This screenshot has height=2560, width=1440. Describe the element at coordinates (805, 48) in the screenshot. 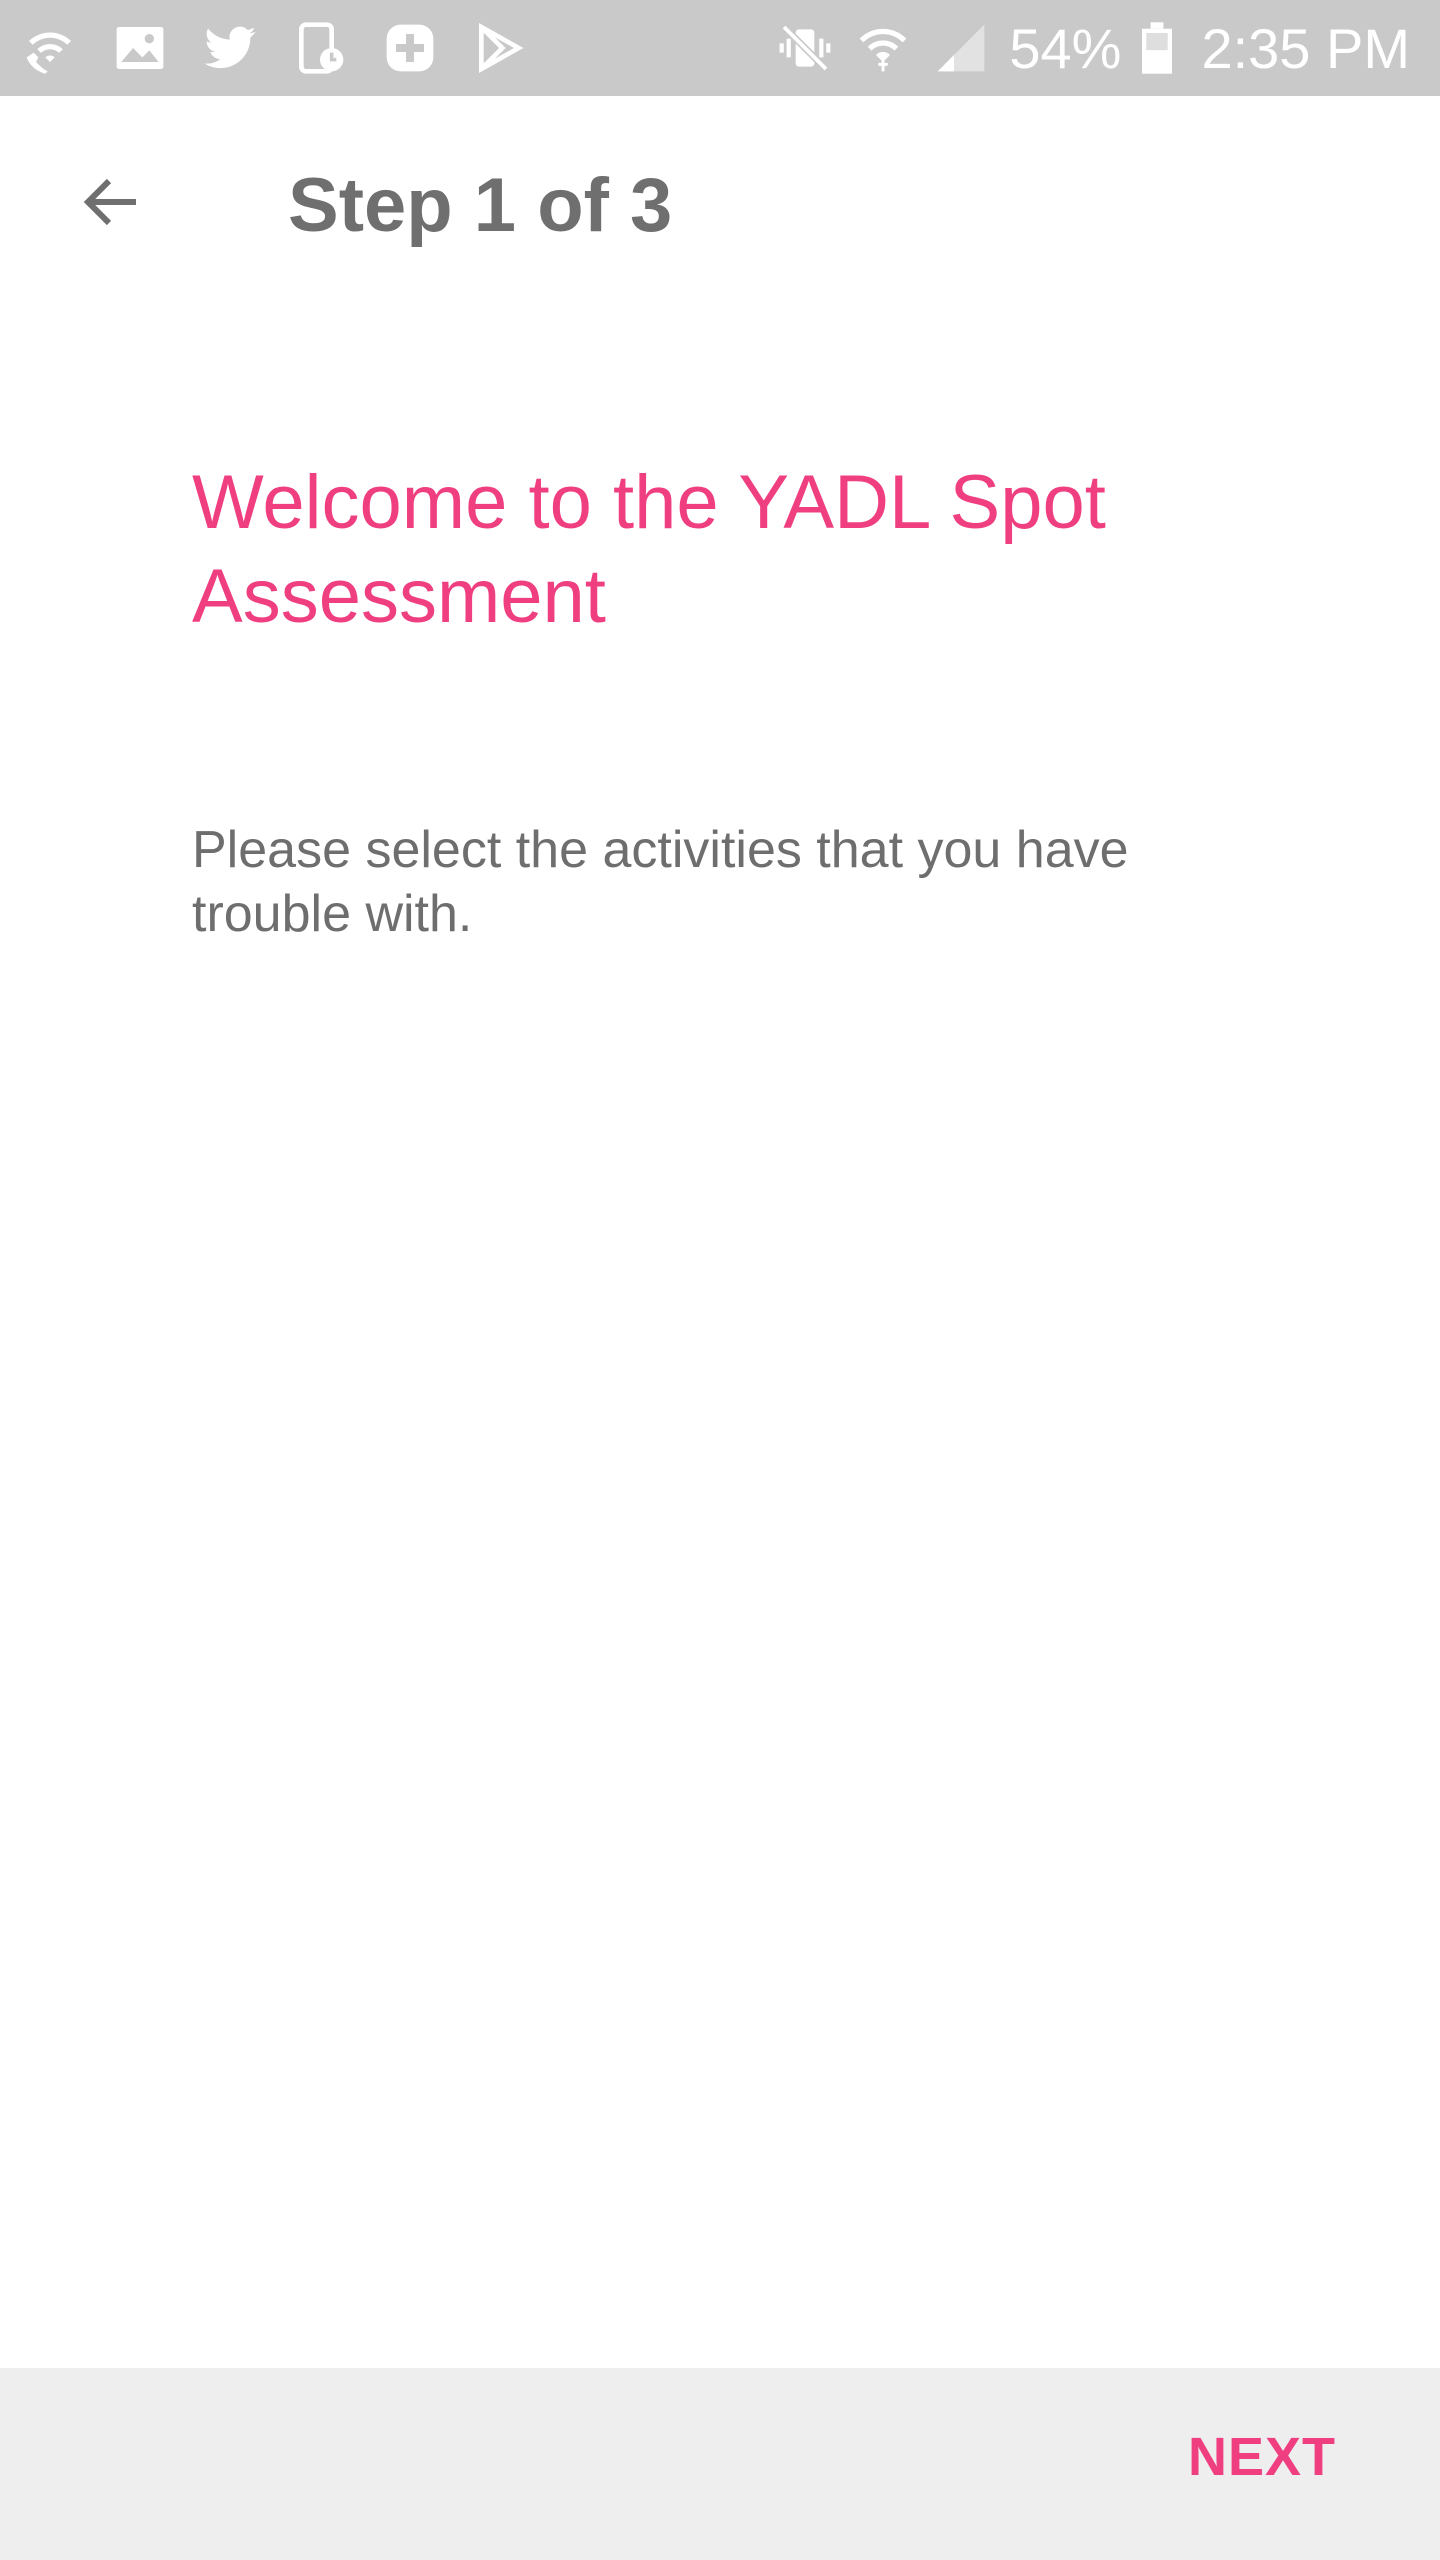

I see `mute-vibrate-icon` at that location.